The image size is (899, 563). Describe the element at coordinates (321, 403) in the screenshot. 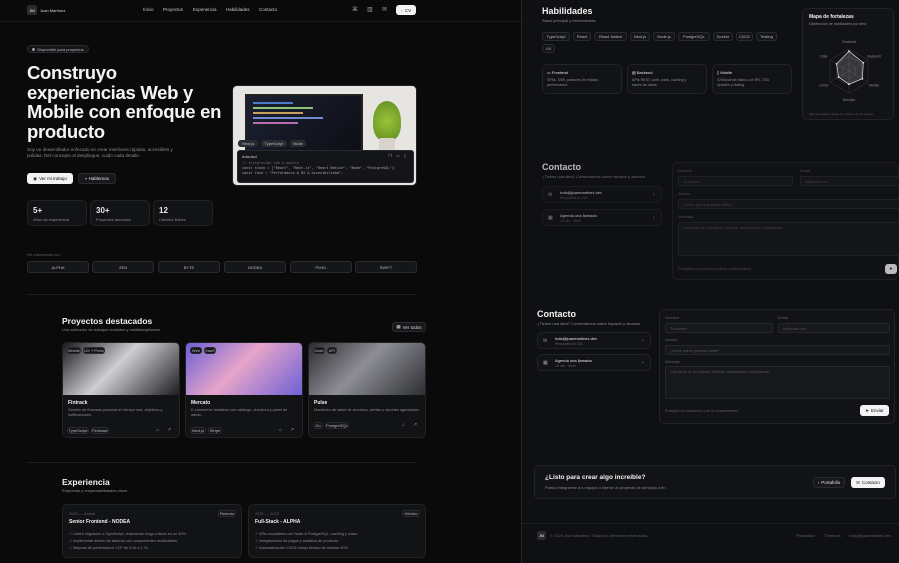

I see `project-name: Pulse` at that location.